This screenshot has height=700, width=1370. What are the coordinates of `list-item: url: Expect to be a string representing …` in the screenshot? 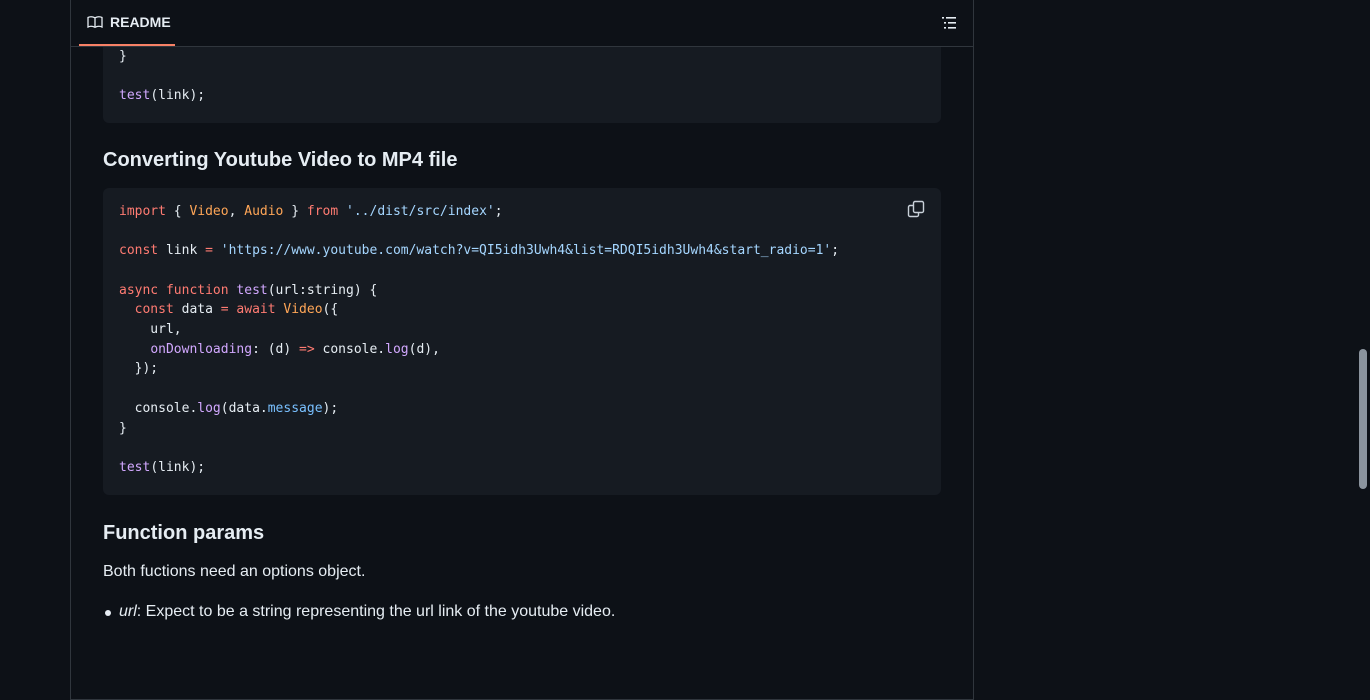 It's located at (360, 612).